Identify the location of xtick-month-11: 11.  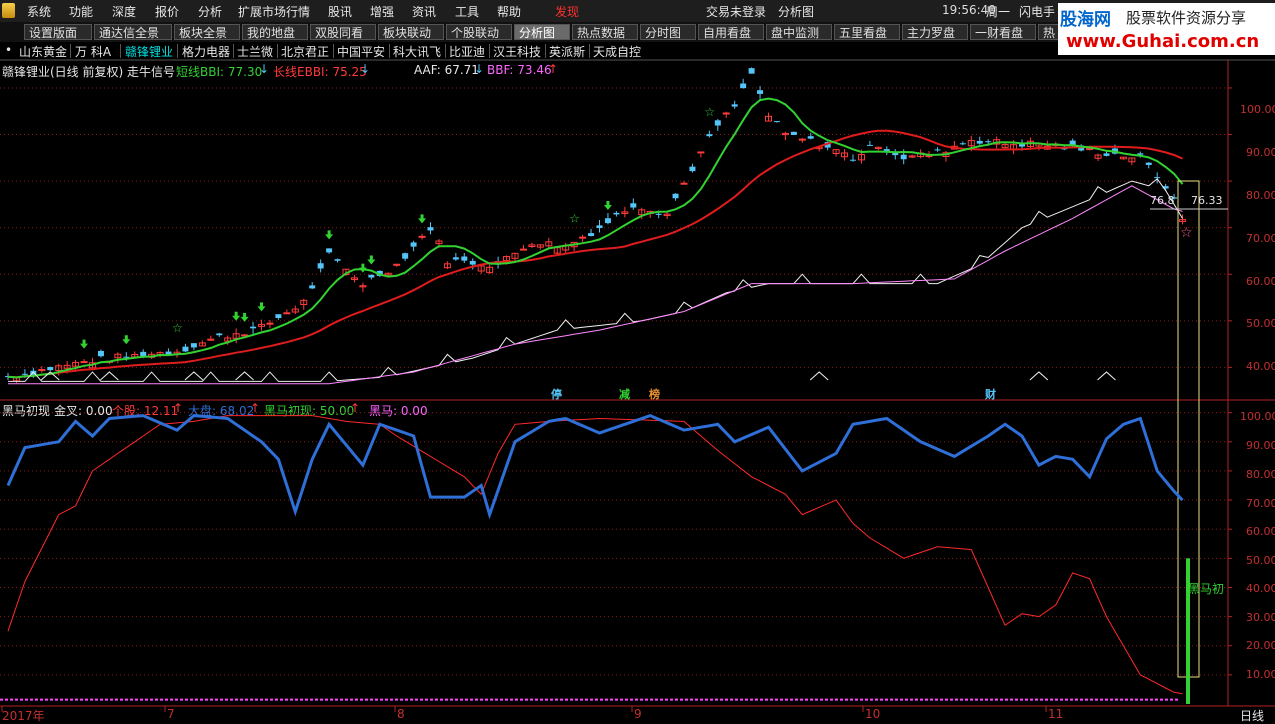
(1056, 714).